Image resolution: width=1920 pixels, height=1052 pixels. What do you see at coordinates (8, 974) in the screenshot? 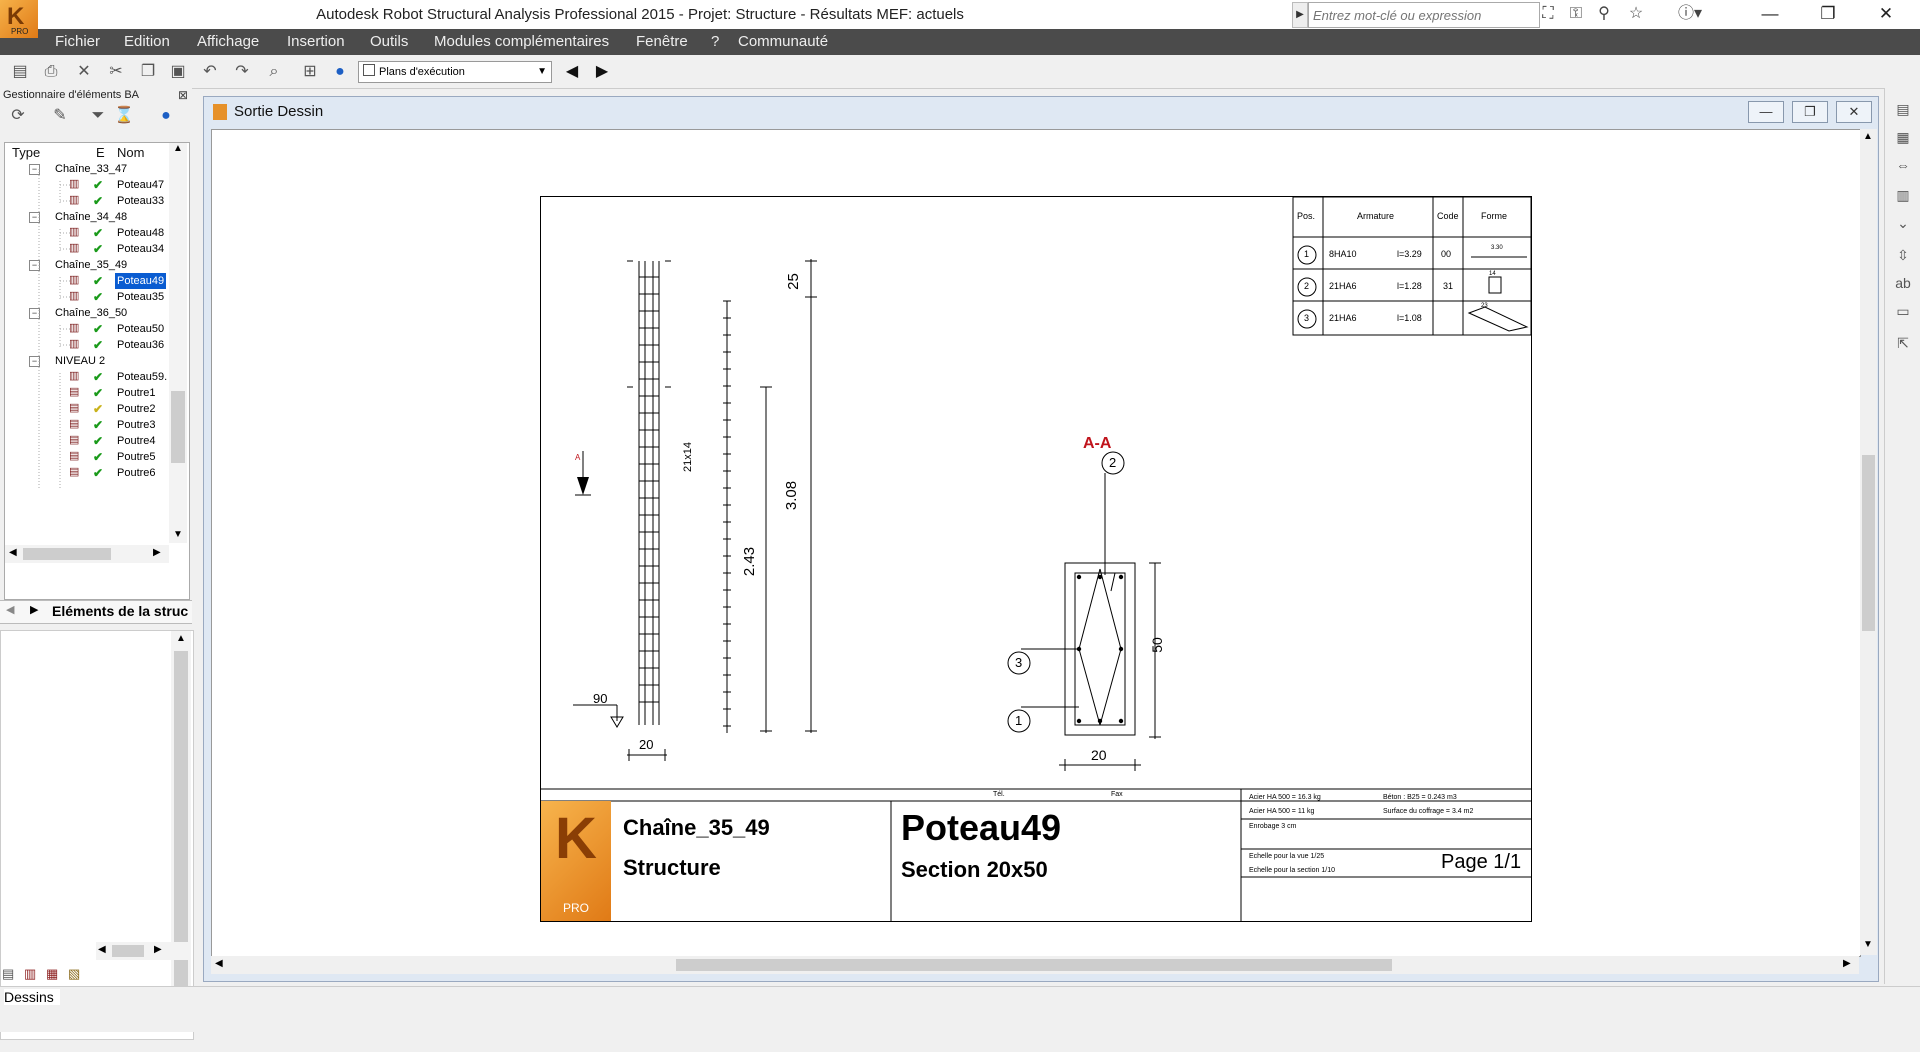
I see `tree-view-icon: ▤` at bounding box center [8, 974].